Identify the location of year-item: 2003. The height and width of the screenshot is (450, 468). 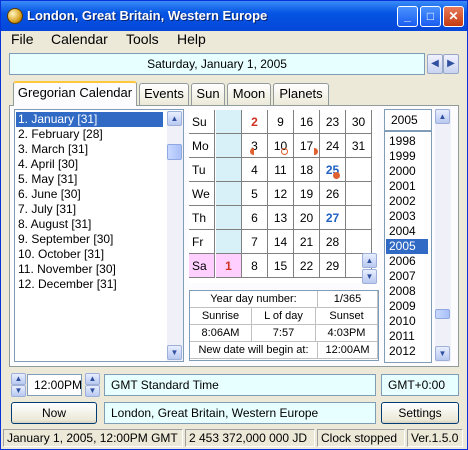
(407, 216).